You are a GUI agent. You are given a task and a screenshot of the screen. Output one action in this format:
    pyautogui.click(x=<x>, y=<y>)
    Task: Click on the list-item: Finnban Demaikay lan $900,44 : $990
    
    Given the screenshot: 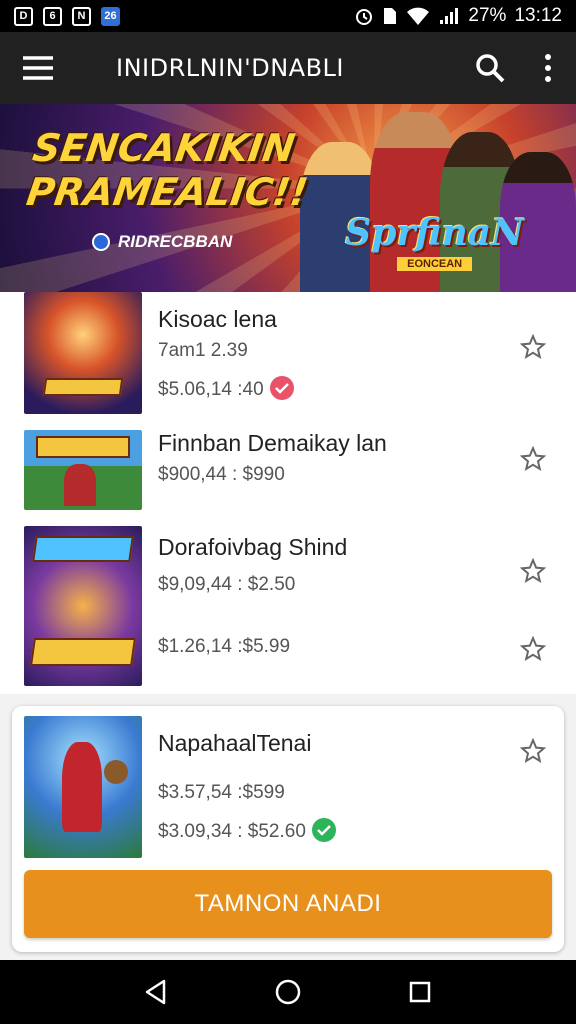 What is the action you would take?
    pyautogui.click(x=288, y=470)
    